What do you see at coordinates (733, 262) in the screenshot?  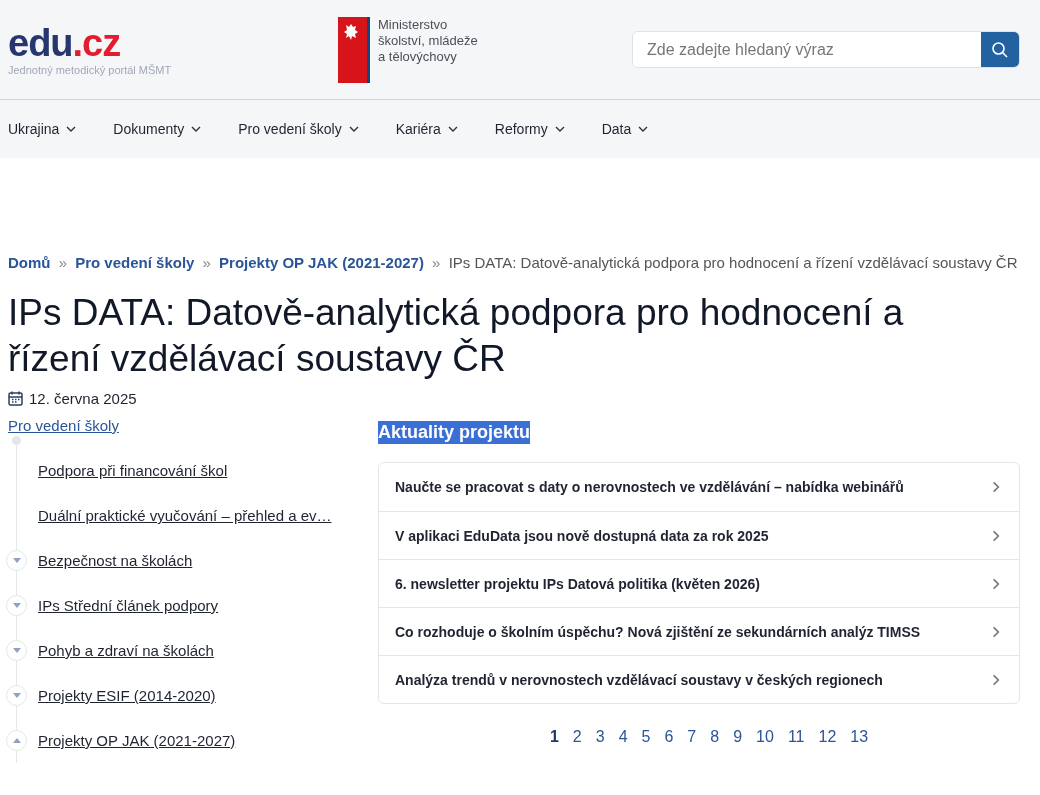 I see `breadcrumb-current: IPs DATA: Datově-analytická podpora pro hodnocení a řízení vzdělávací soustavy ČR` at bounding box center [733, 262].